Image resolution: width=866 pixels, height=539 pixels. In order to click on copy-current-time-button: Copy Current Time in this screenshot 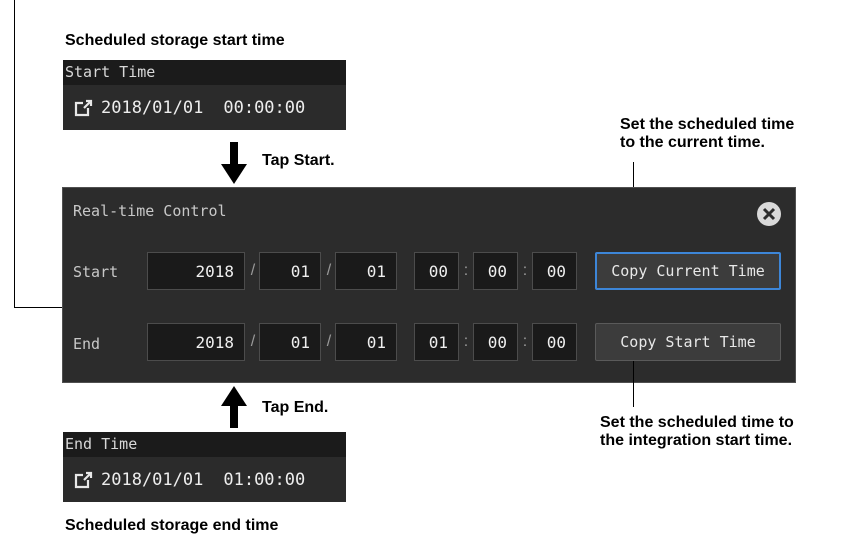, I will do `click(688, 271)`.